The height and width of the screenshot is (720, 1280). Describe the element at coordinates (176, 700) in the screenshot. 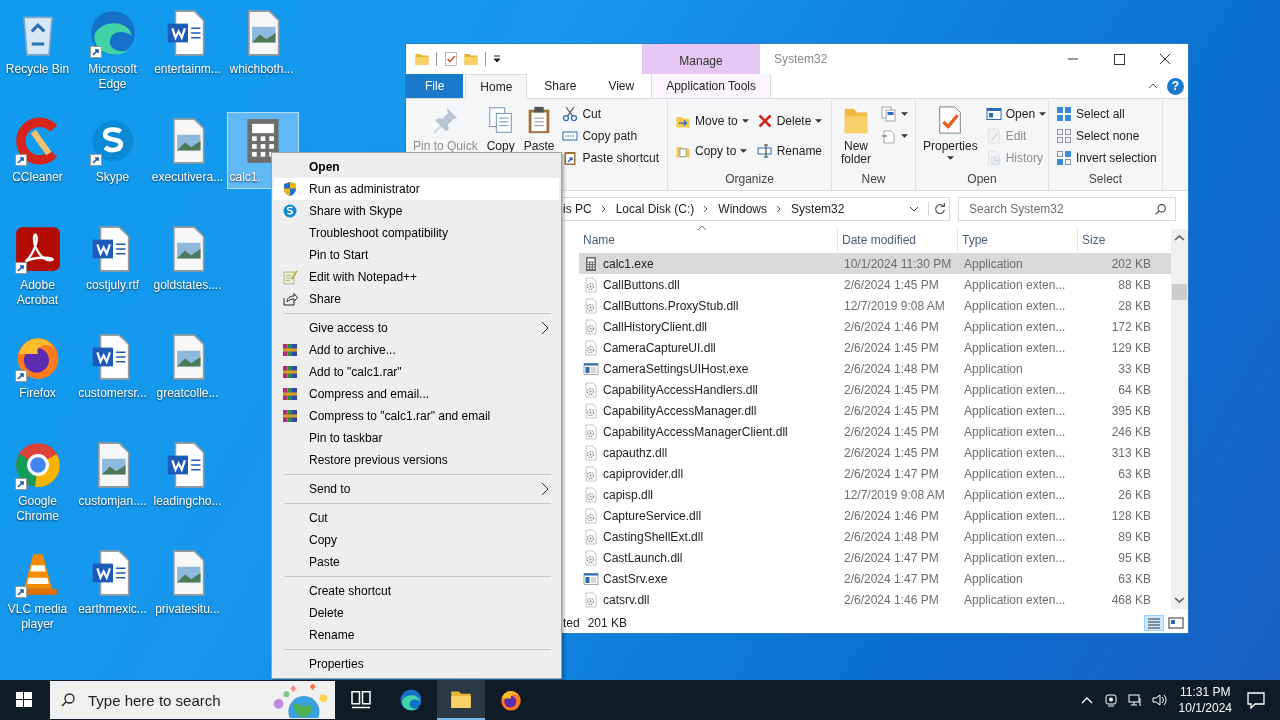

I see `search-input: Type here to search` at that location.